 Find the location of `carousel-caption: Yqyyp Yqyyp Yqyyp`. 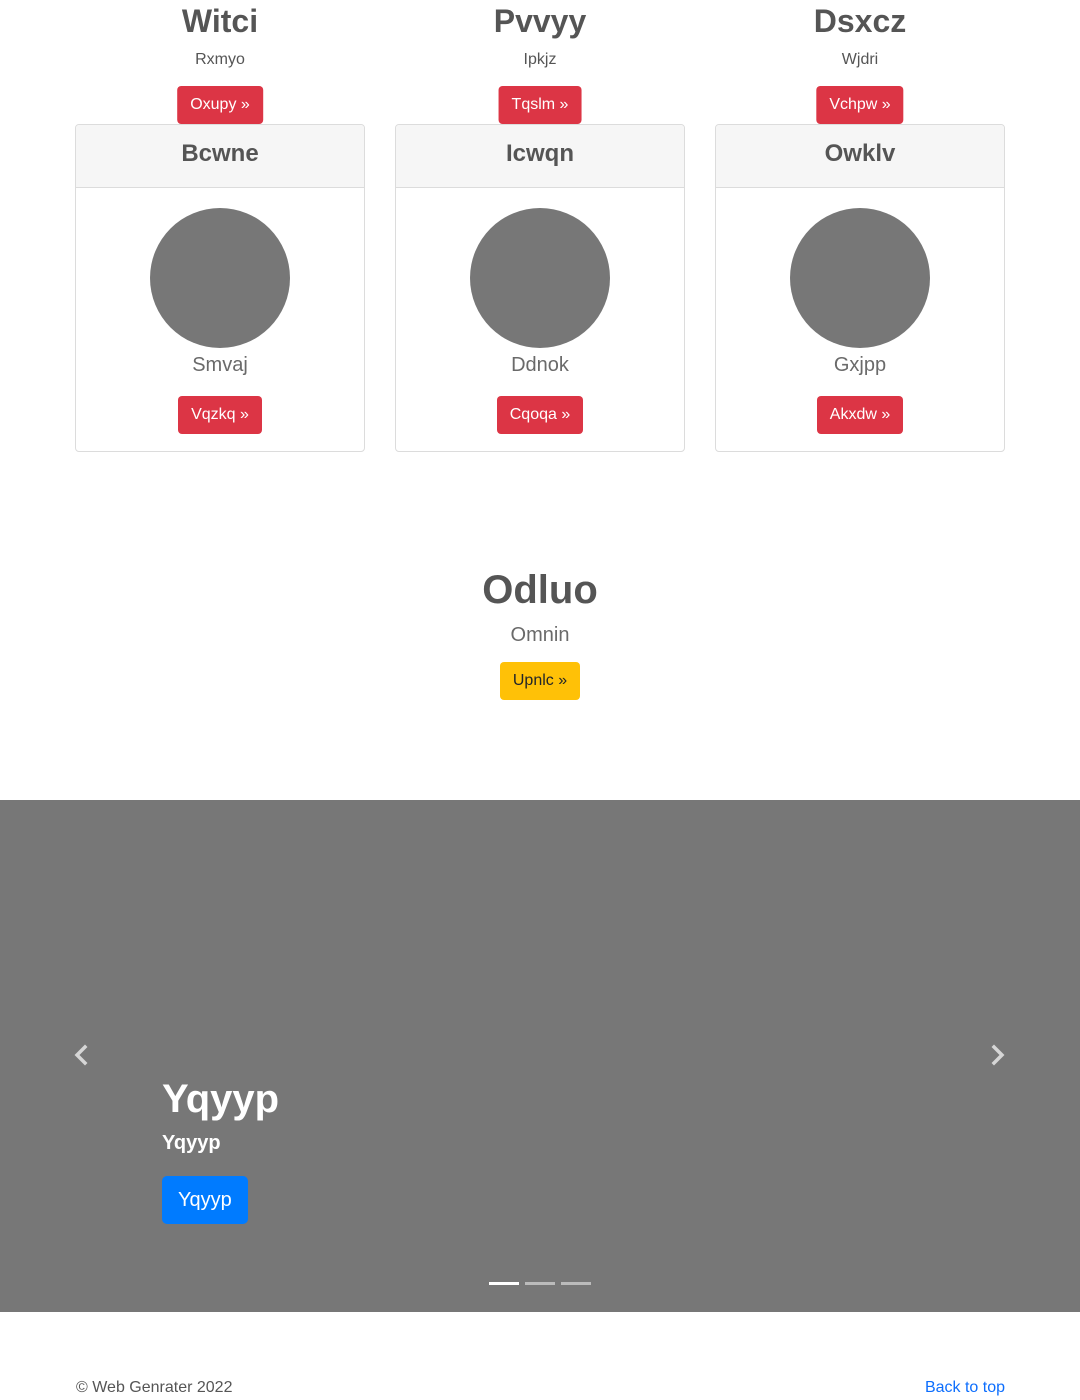

carousel-caption: Yqyyp Yqyyp Yqyyp is located at coordinates (220, 1148).